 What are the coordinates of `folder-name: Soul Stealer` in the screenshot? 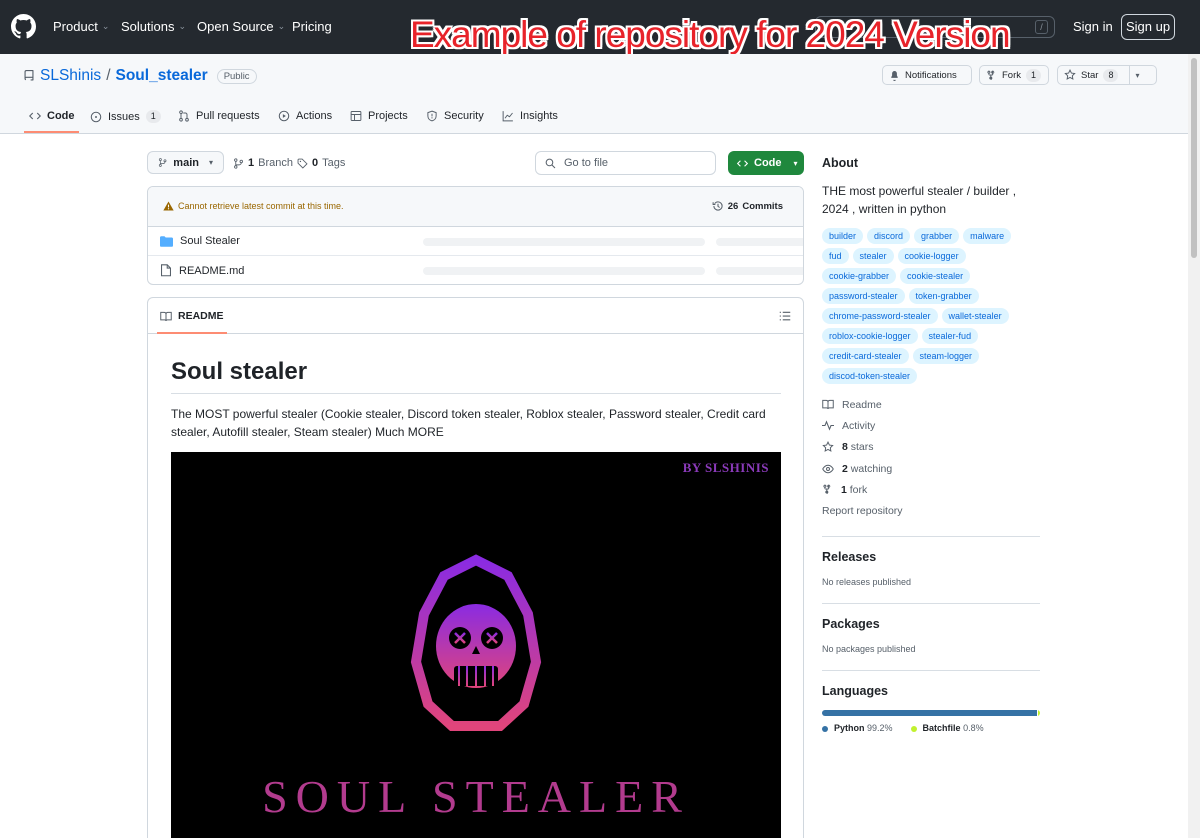 It's located at (210, 241).